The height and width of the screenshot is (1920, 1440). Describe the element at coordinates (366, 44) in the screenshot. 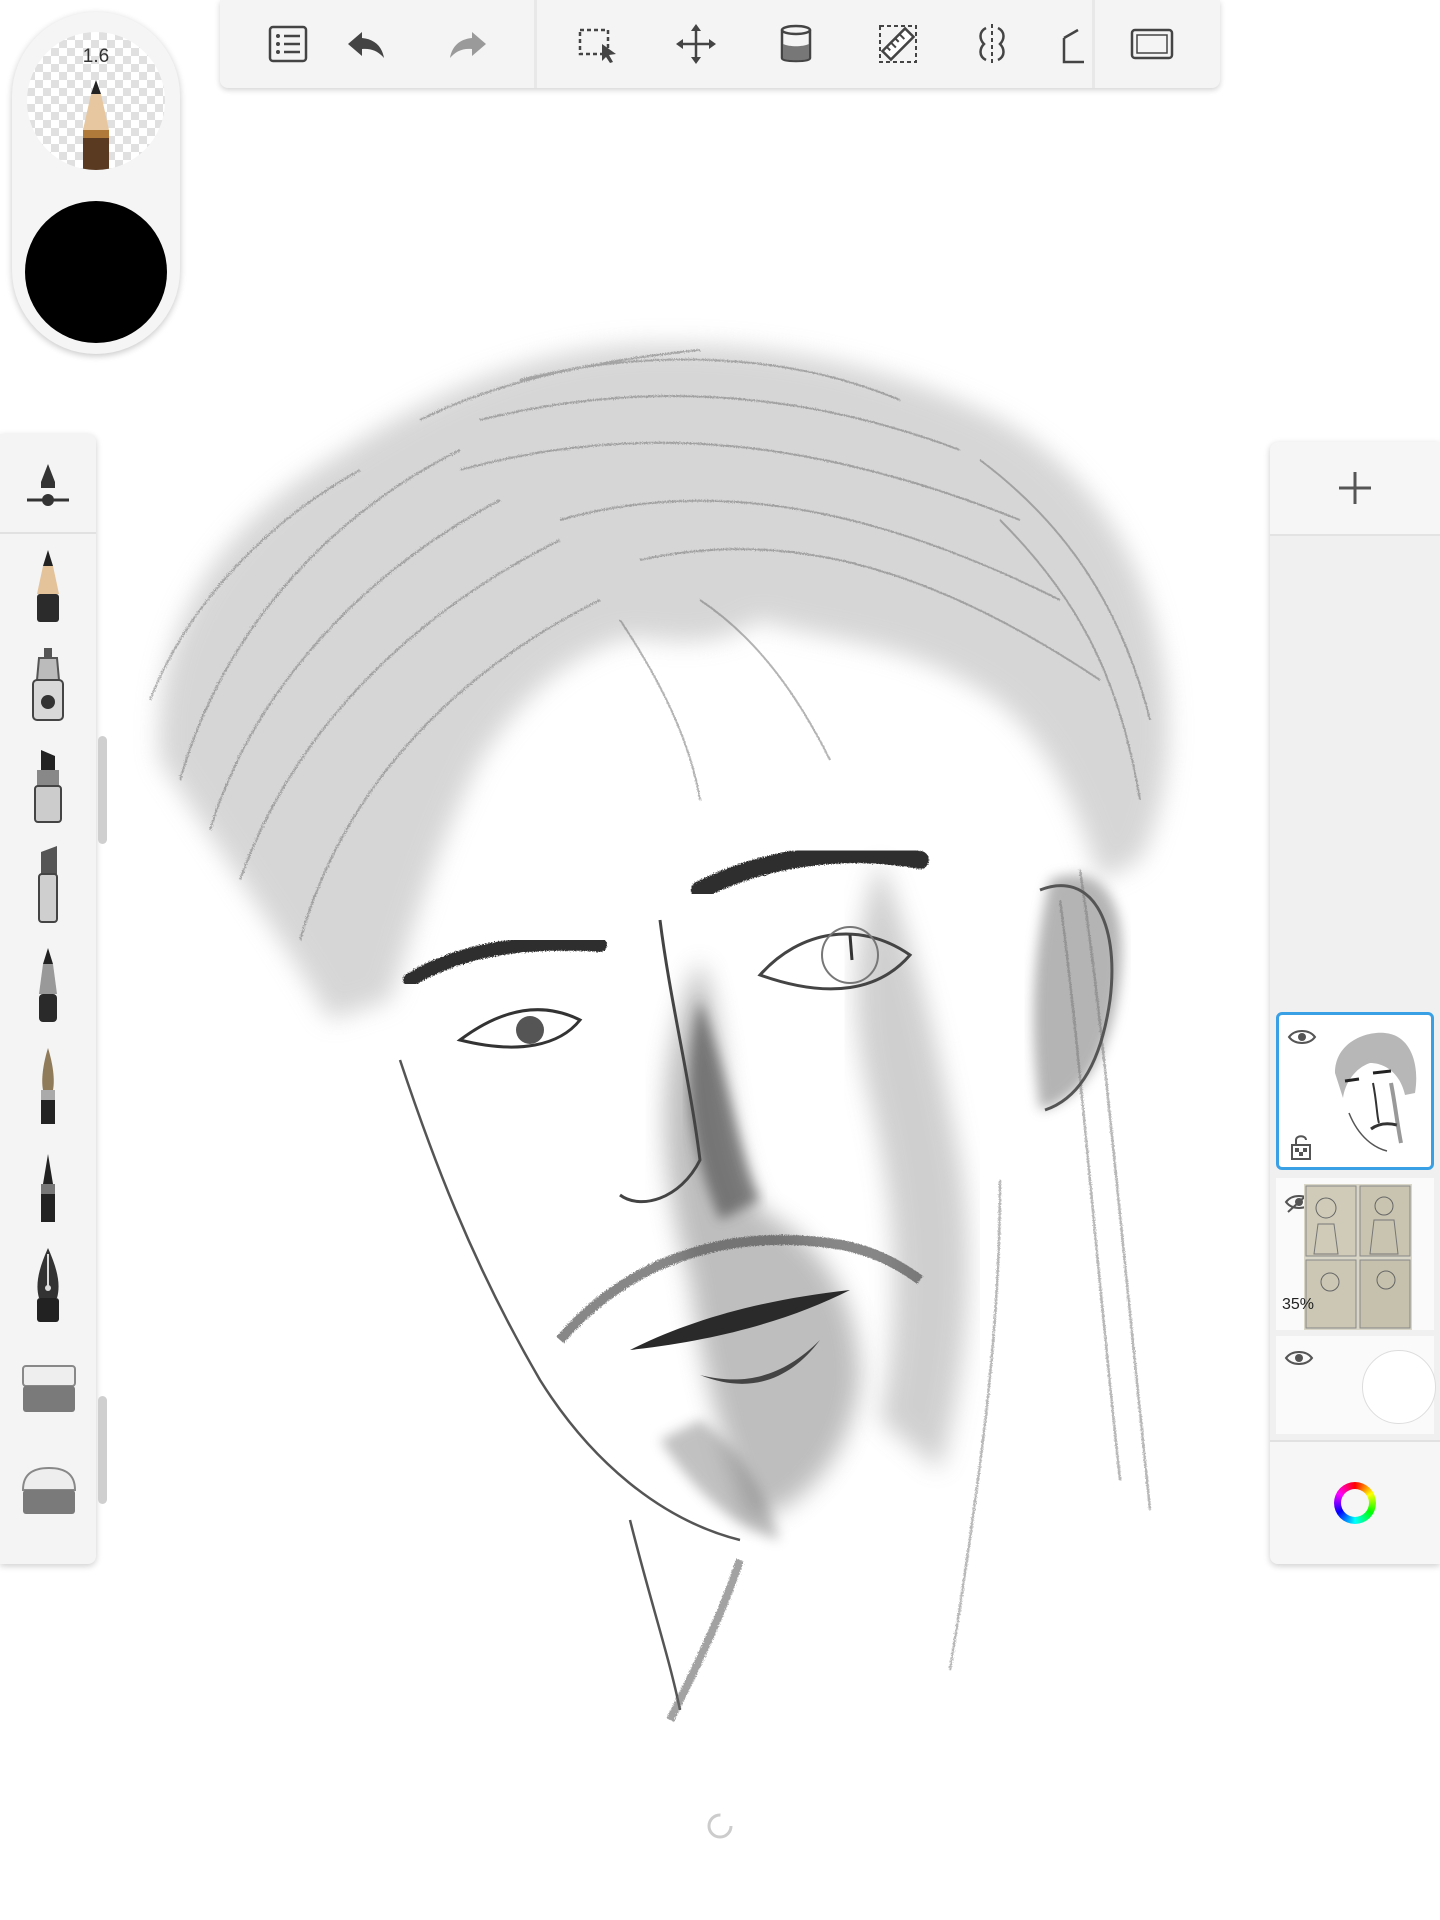

I see `undo-icon` at that location.